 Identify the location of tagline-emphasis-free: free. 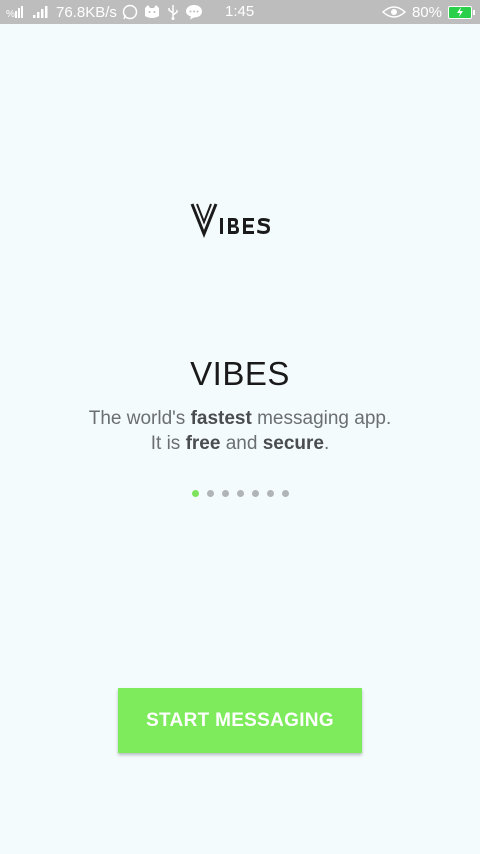
(203, 443).